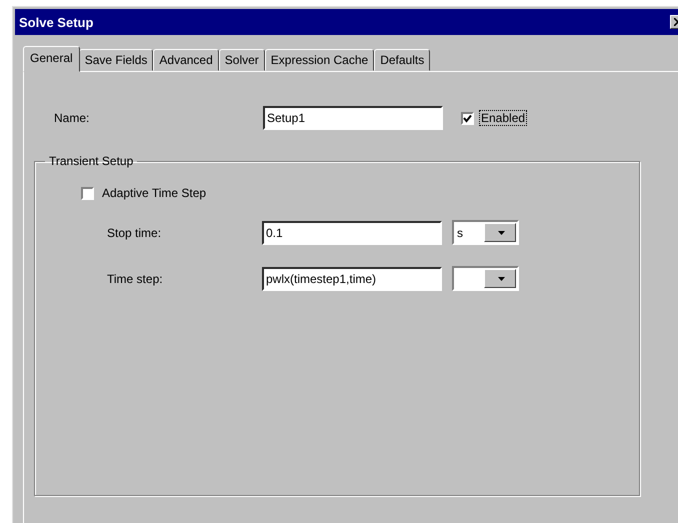  What do you see at coordinates (116, 60) in the screenshot?
I see `tab: Save Fields` at bounding box center [116, 60].